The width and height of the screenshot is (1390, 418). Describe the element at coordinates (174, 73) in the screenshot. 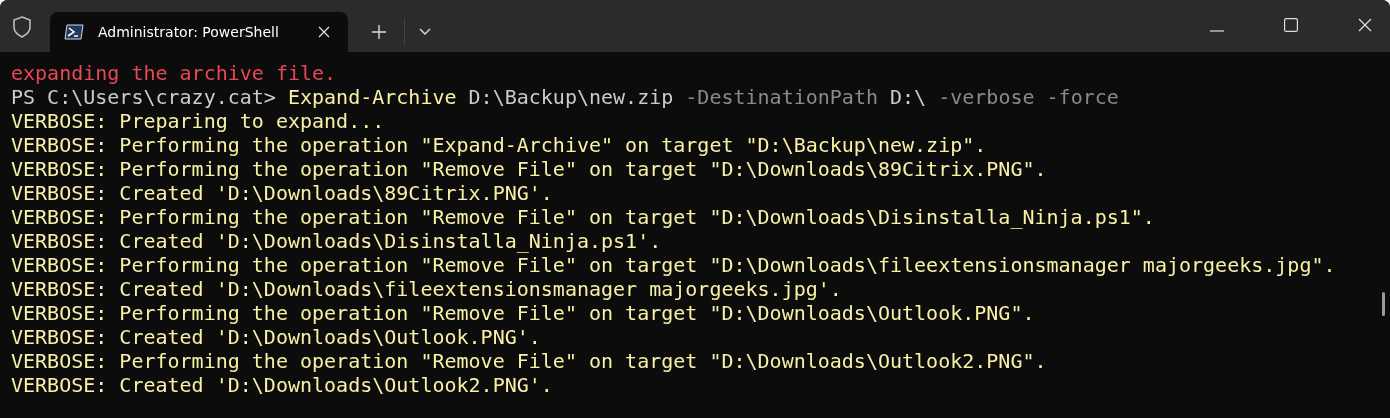

I see `error-line: expanding the archive file.` at that location.